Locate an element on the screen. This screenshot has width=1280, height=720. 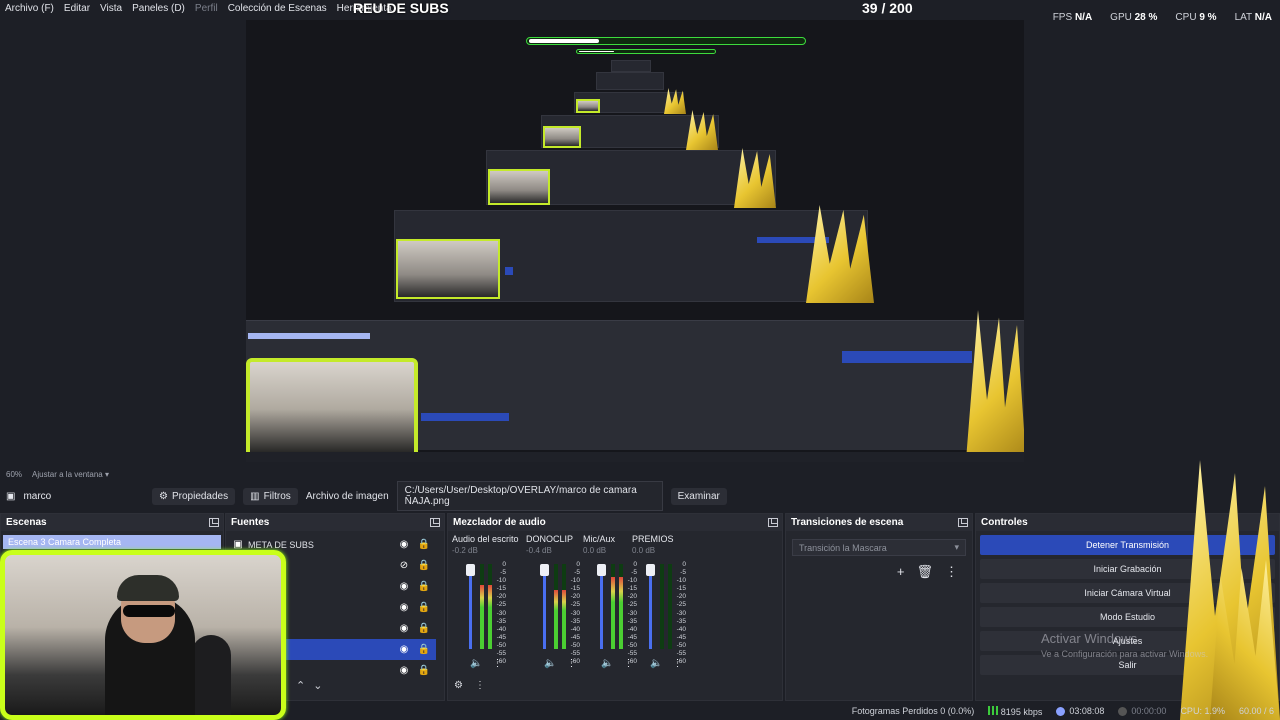
meter-tick-label: -35 is located at coordinates (501, 621).